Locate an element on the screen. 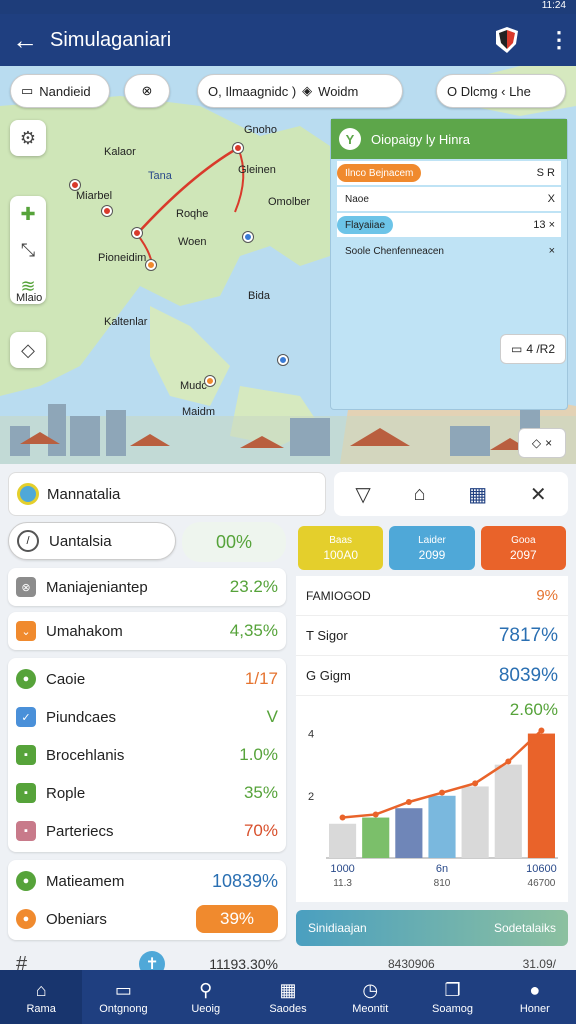 The height and width of the screenshot is (1024, 576). metric-row: ▪ Brocehlanis 1.0% is located at coordinates (147, 755).